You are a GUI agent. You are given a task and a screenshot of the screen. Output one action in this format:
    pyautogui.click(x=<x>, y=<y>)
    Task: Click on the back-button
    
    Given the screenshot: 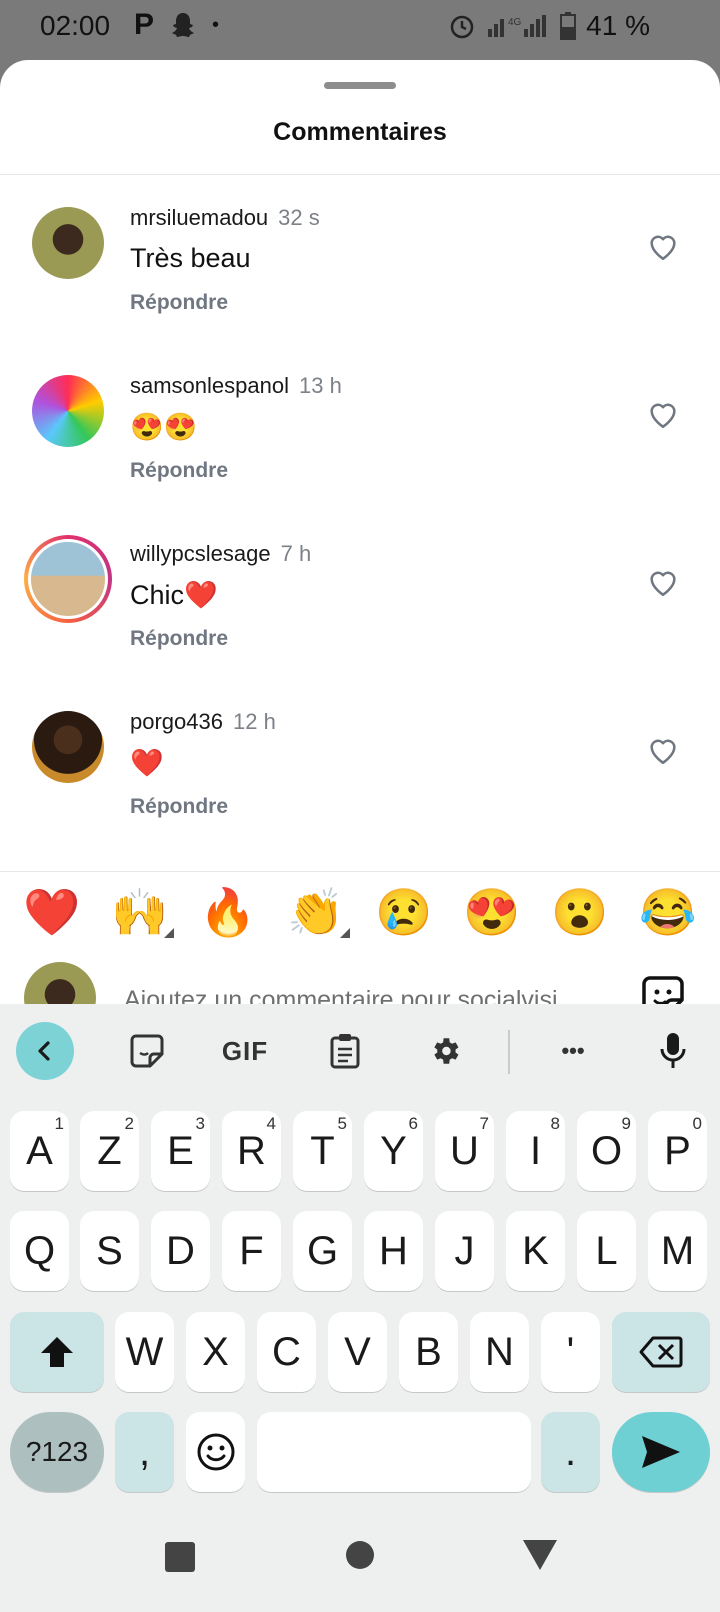 What is the action you would take?
    pyautogui.click(x=540, y=1555)
    